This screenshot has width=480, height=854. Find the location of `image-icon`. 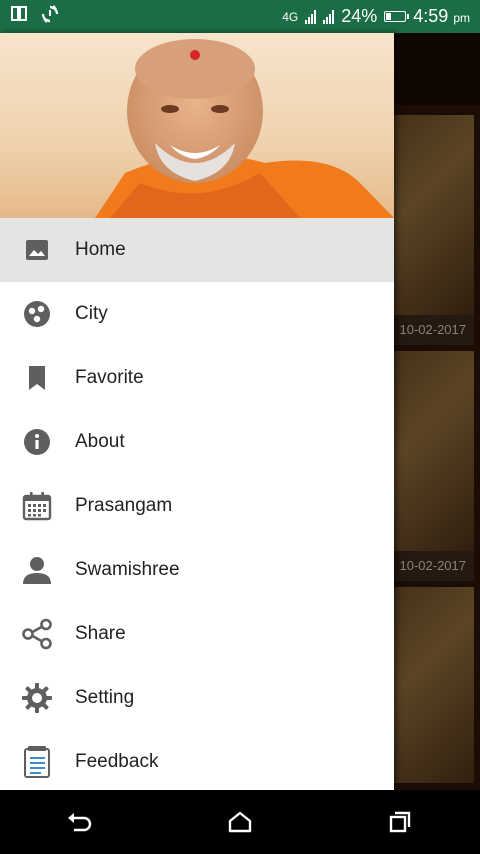

image-icon is located at coordinates (37, 250).